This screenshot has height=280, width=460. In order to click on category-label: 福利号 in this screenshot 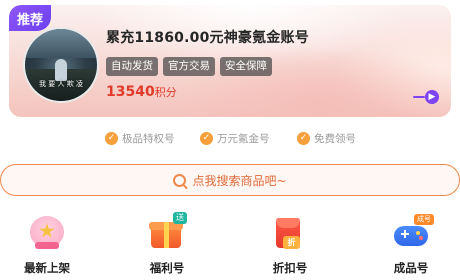, I will do `click(167, 268)`.